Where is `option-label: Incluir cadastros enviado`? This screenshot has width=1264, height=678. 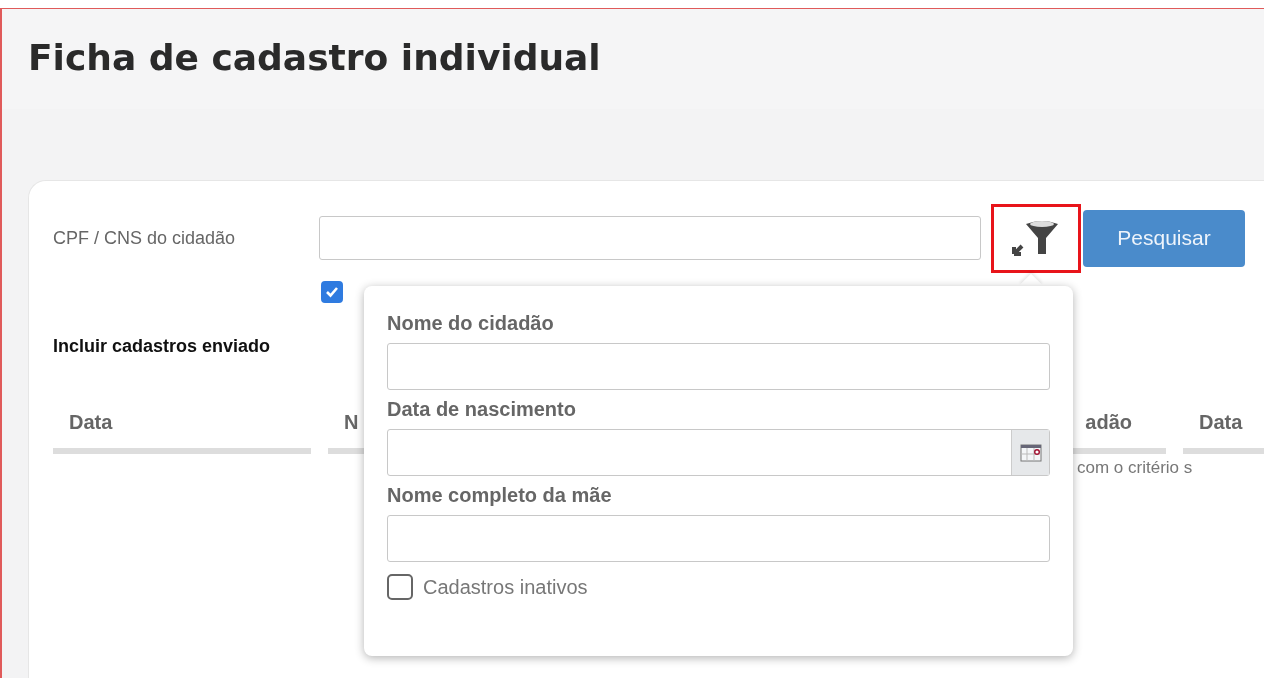
option-label: Incluir cadastros enviado is located at coordinates (162, 346).